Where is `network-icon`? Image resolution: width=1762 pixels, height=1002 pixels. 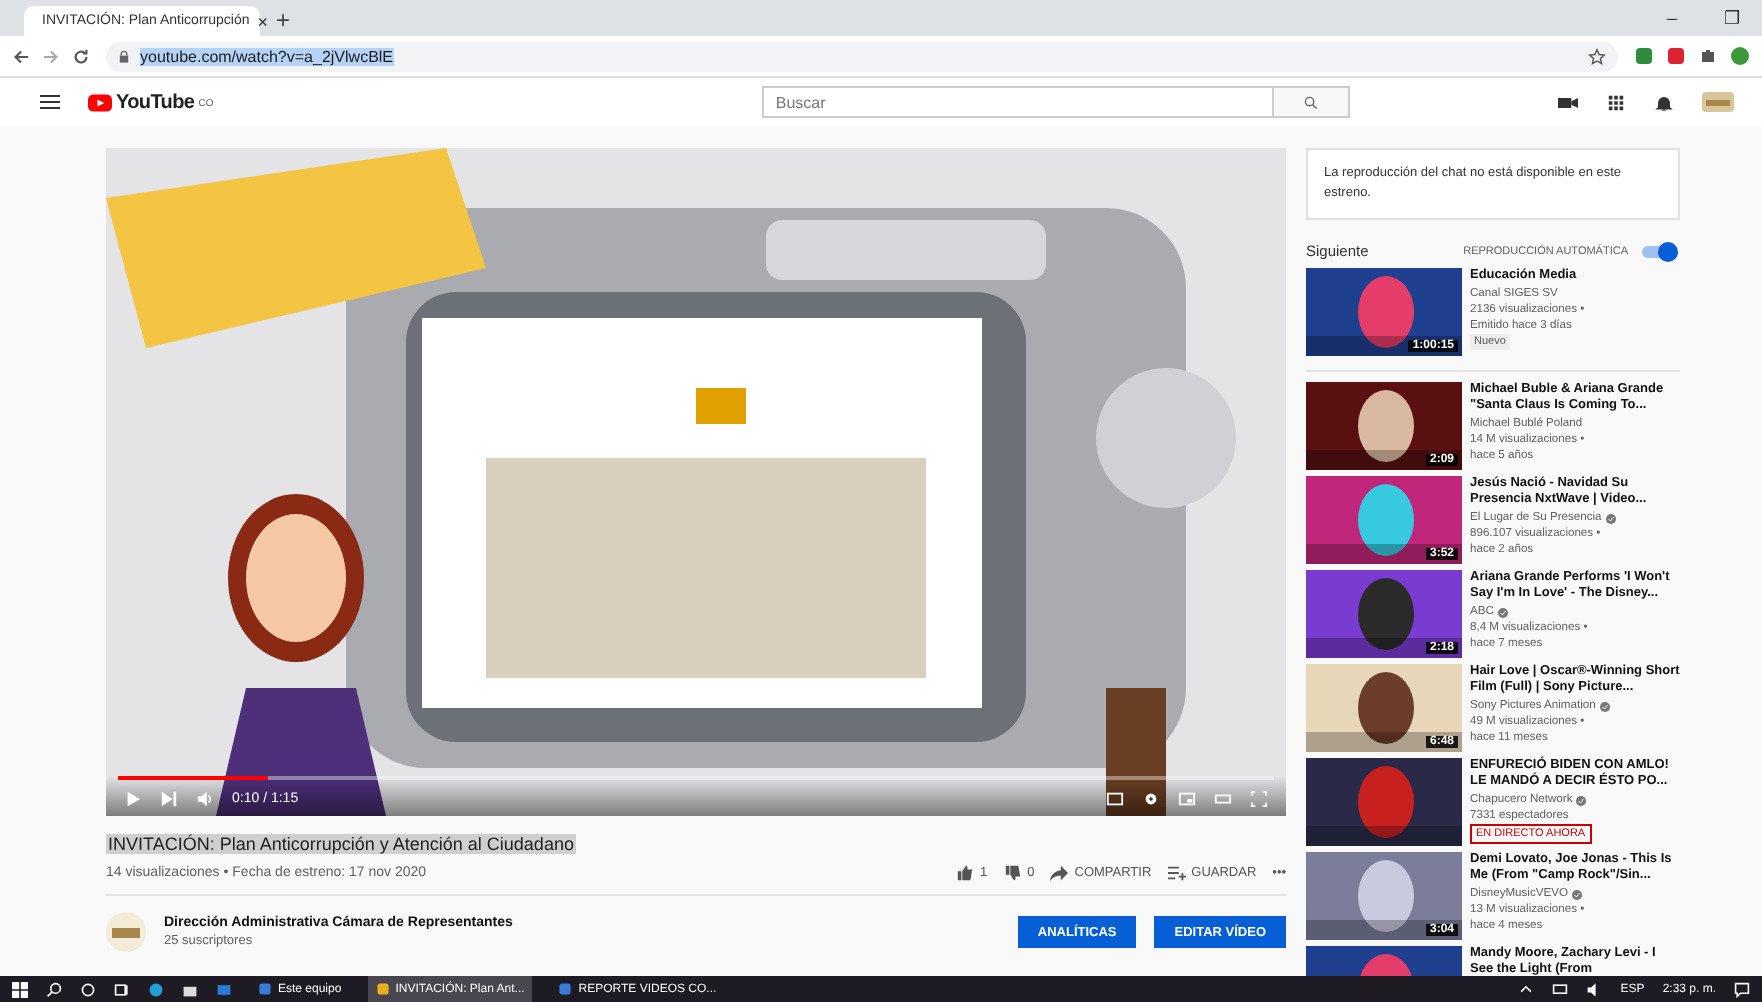 network-icon is located at coordinates (1560, 989).